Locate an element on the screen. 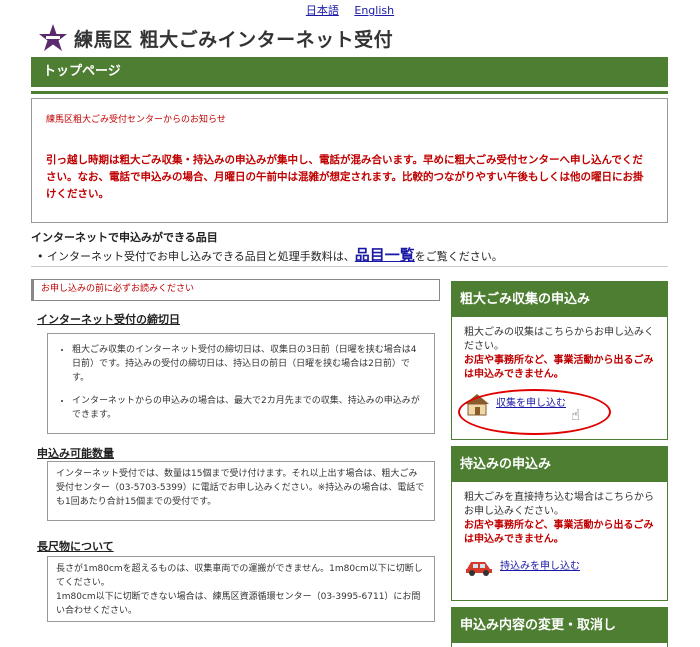 The width and height of the screenshot is (700, 647). nerima-star-logo is located at coordinates (53, 37).